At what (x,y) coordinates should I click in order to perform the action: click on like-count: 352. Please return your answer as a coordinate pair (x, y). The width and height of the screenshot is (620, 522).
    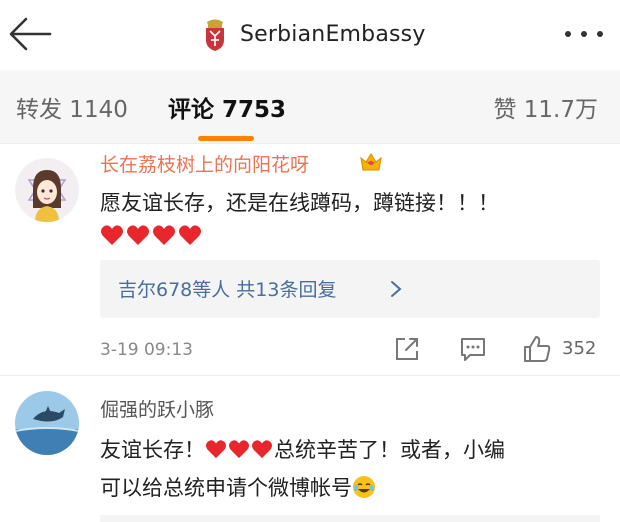
    Looking at the image, I should click on (579, 348).